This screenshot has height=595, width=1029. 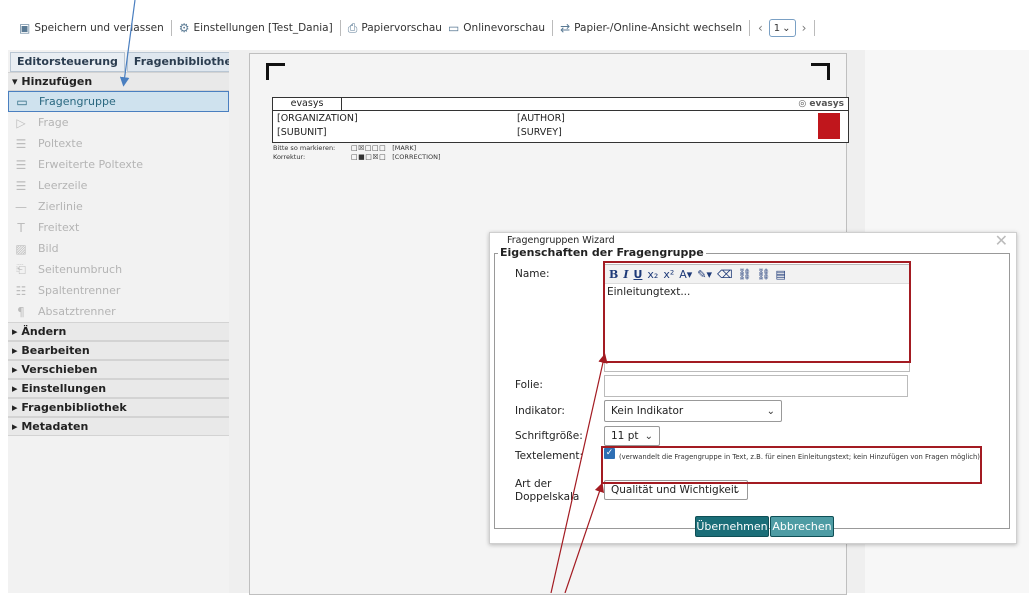 What do you see at coordinates (118, 331) in the screenshot?
I see `section-aendern: ▸ Ändern` at bounding box center [118, 331].